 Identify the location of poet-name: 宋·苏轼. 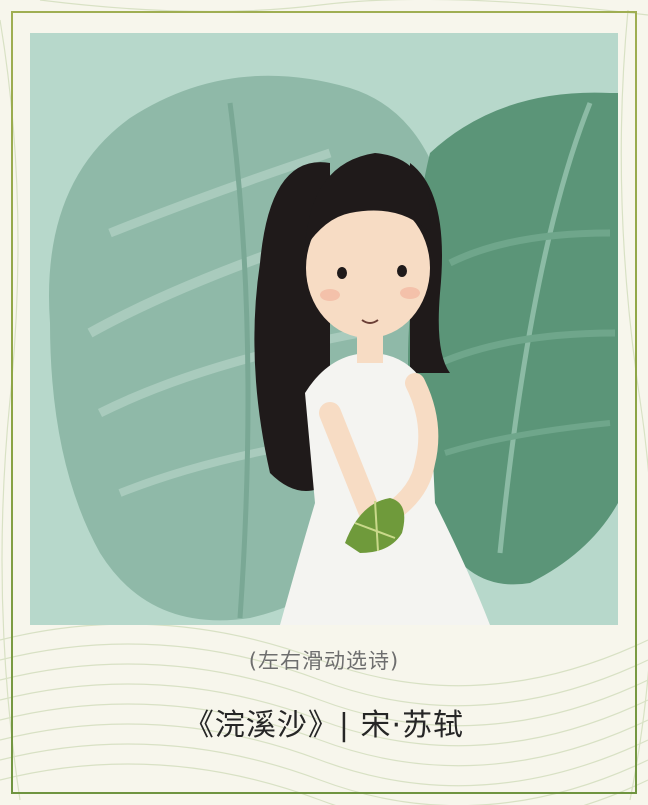
(412, 725).